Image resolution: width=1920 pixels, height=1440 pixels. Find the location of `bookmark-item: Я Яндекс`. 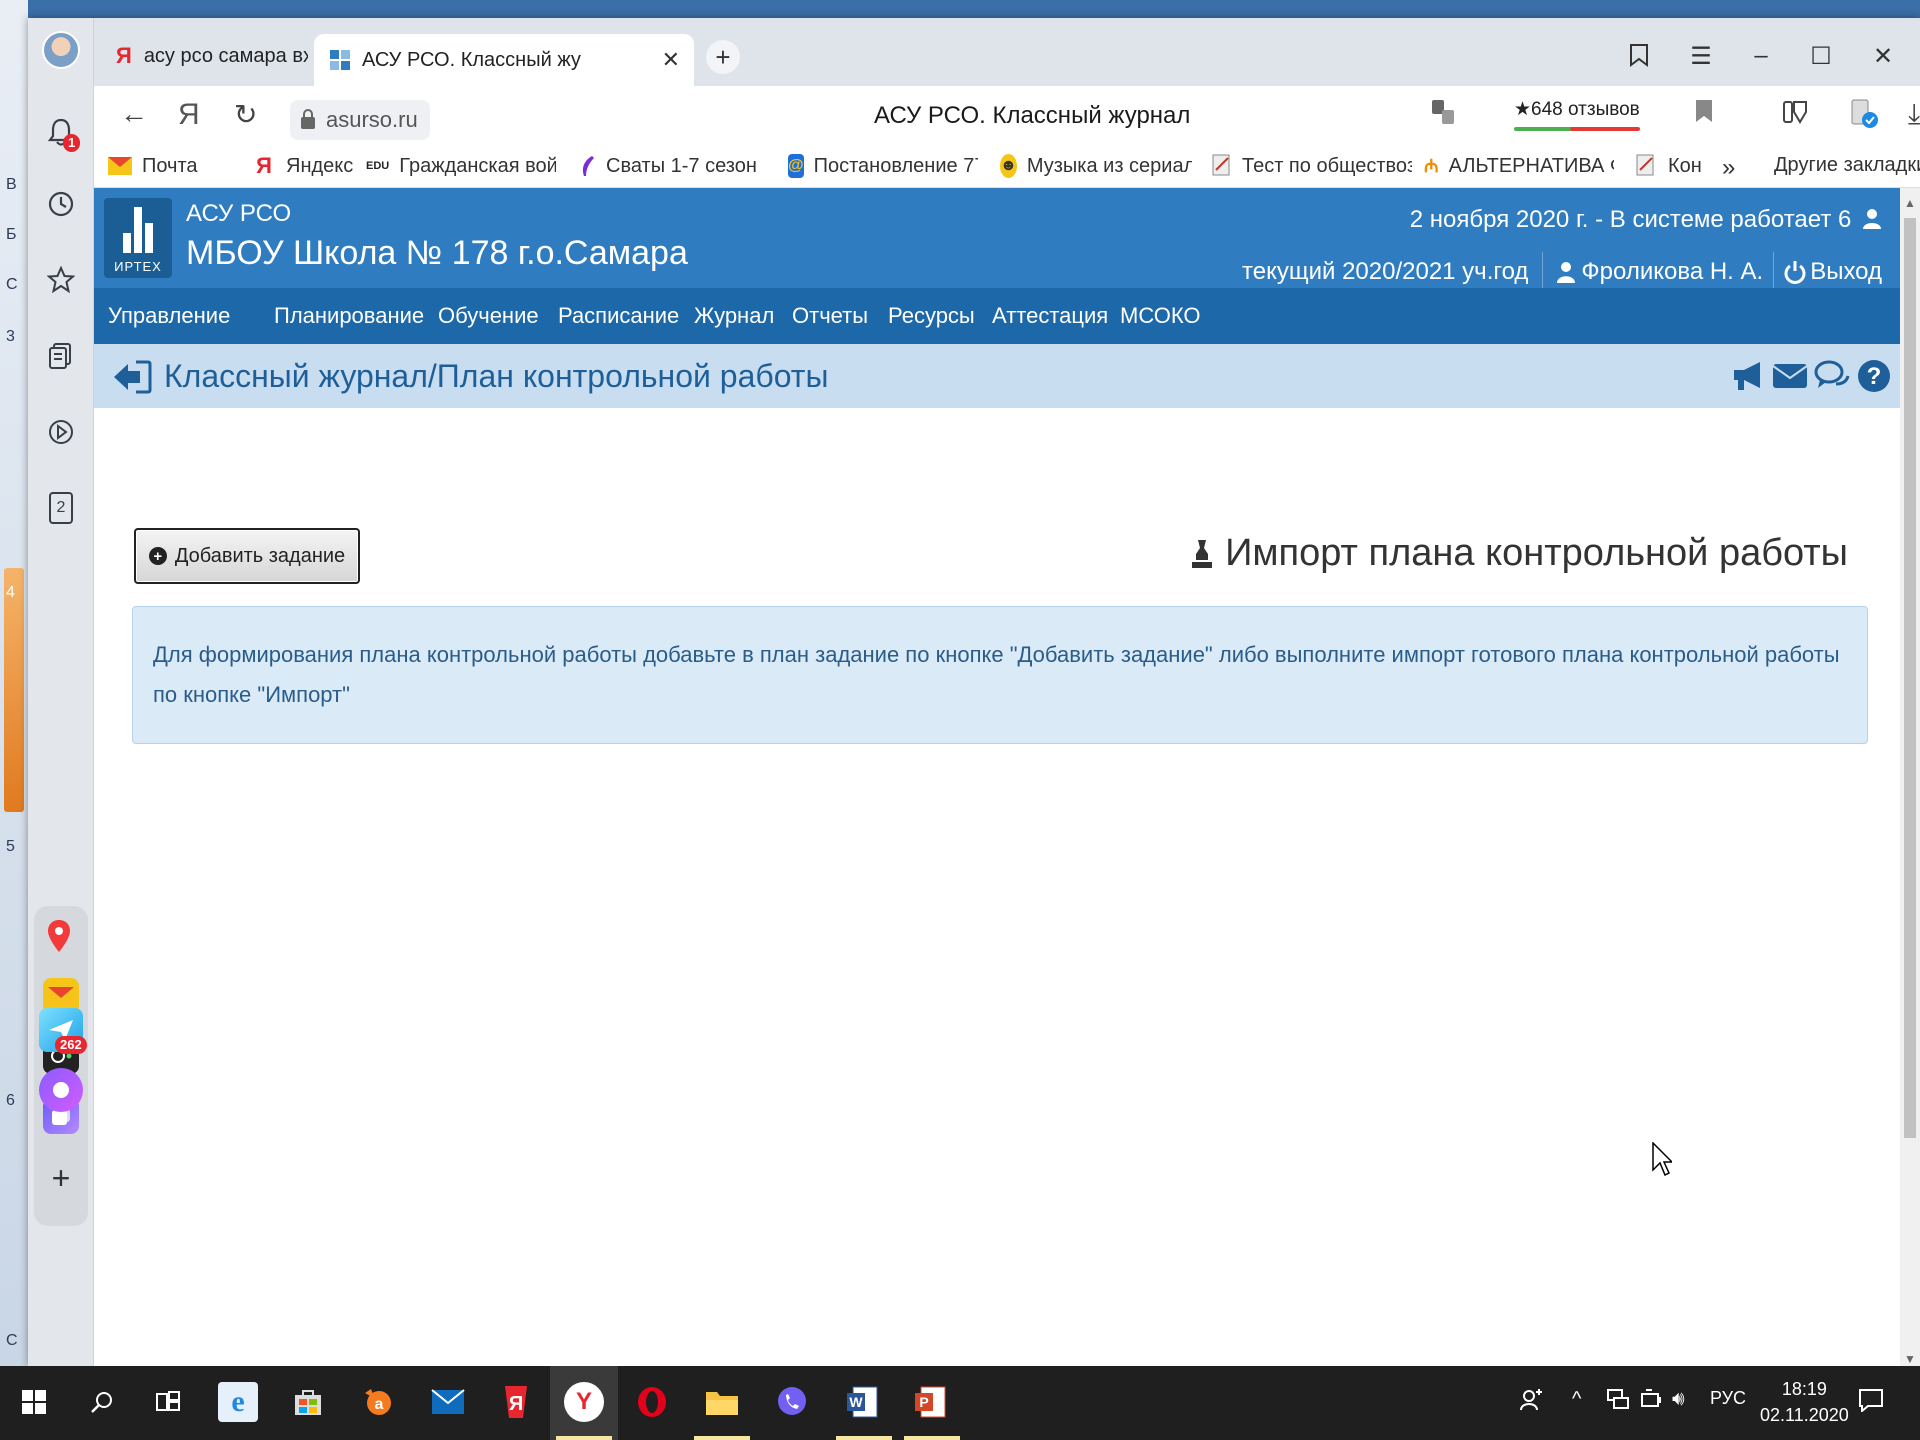

bookmark-item: Я Яндекс is located at coordinates (305, 166).